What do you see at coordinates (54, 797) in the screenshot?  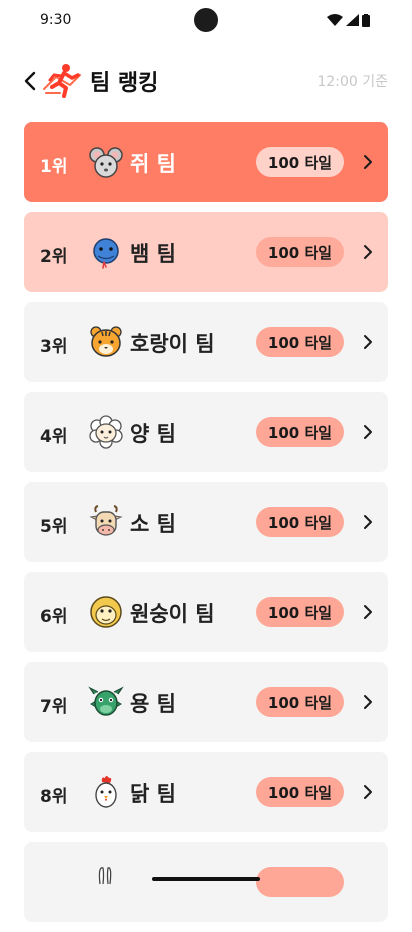 I see `rank-label: 8위` at bounding box center [54, 797].